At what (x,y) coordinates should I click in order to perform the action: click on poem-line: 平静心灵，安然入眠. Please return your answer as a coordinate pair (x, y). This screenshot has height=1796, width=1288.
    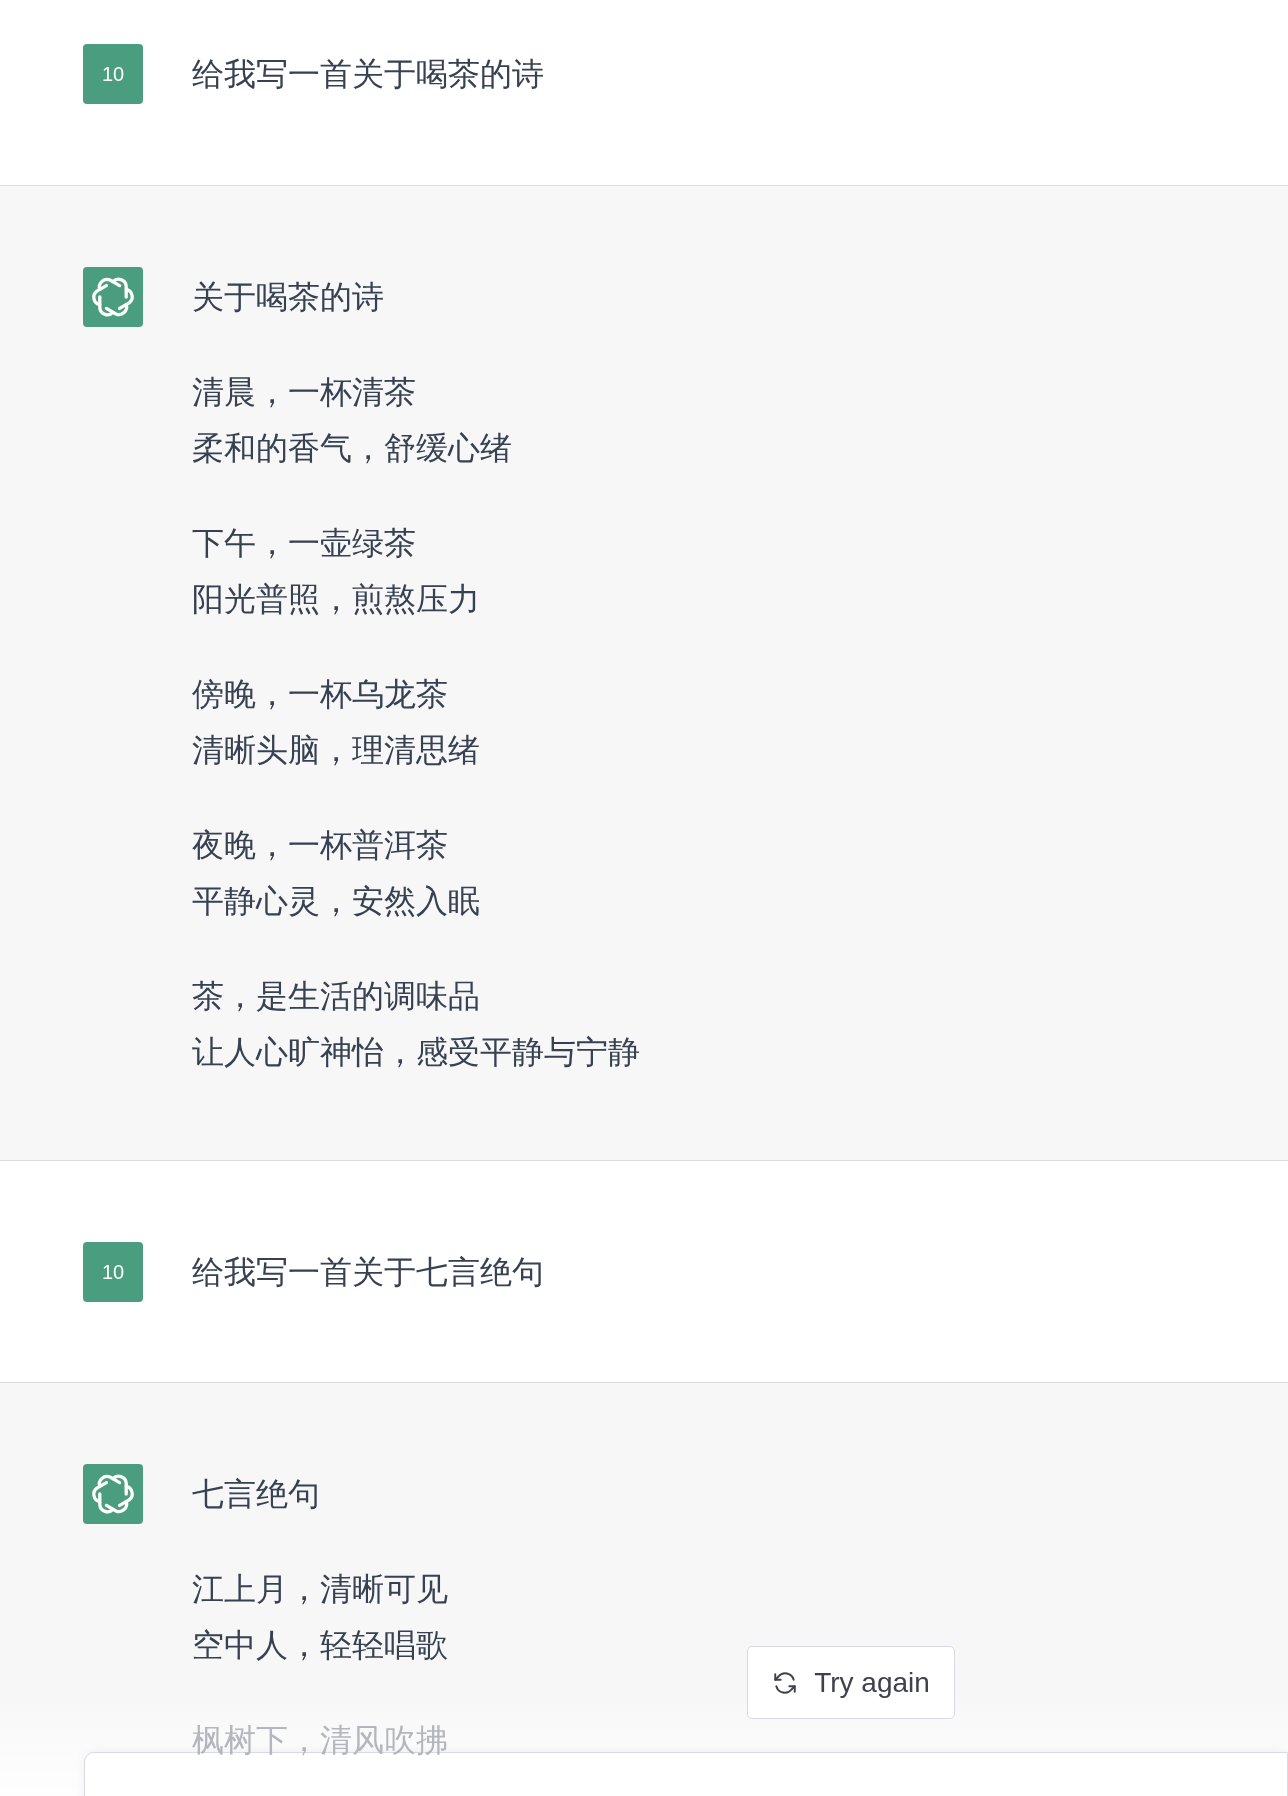
    Looking at the image, I should click on (336, 901).